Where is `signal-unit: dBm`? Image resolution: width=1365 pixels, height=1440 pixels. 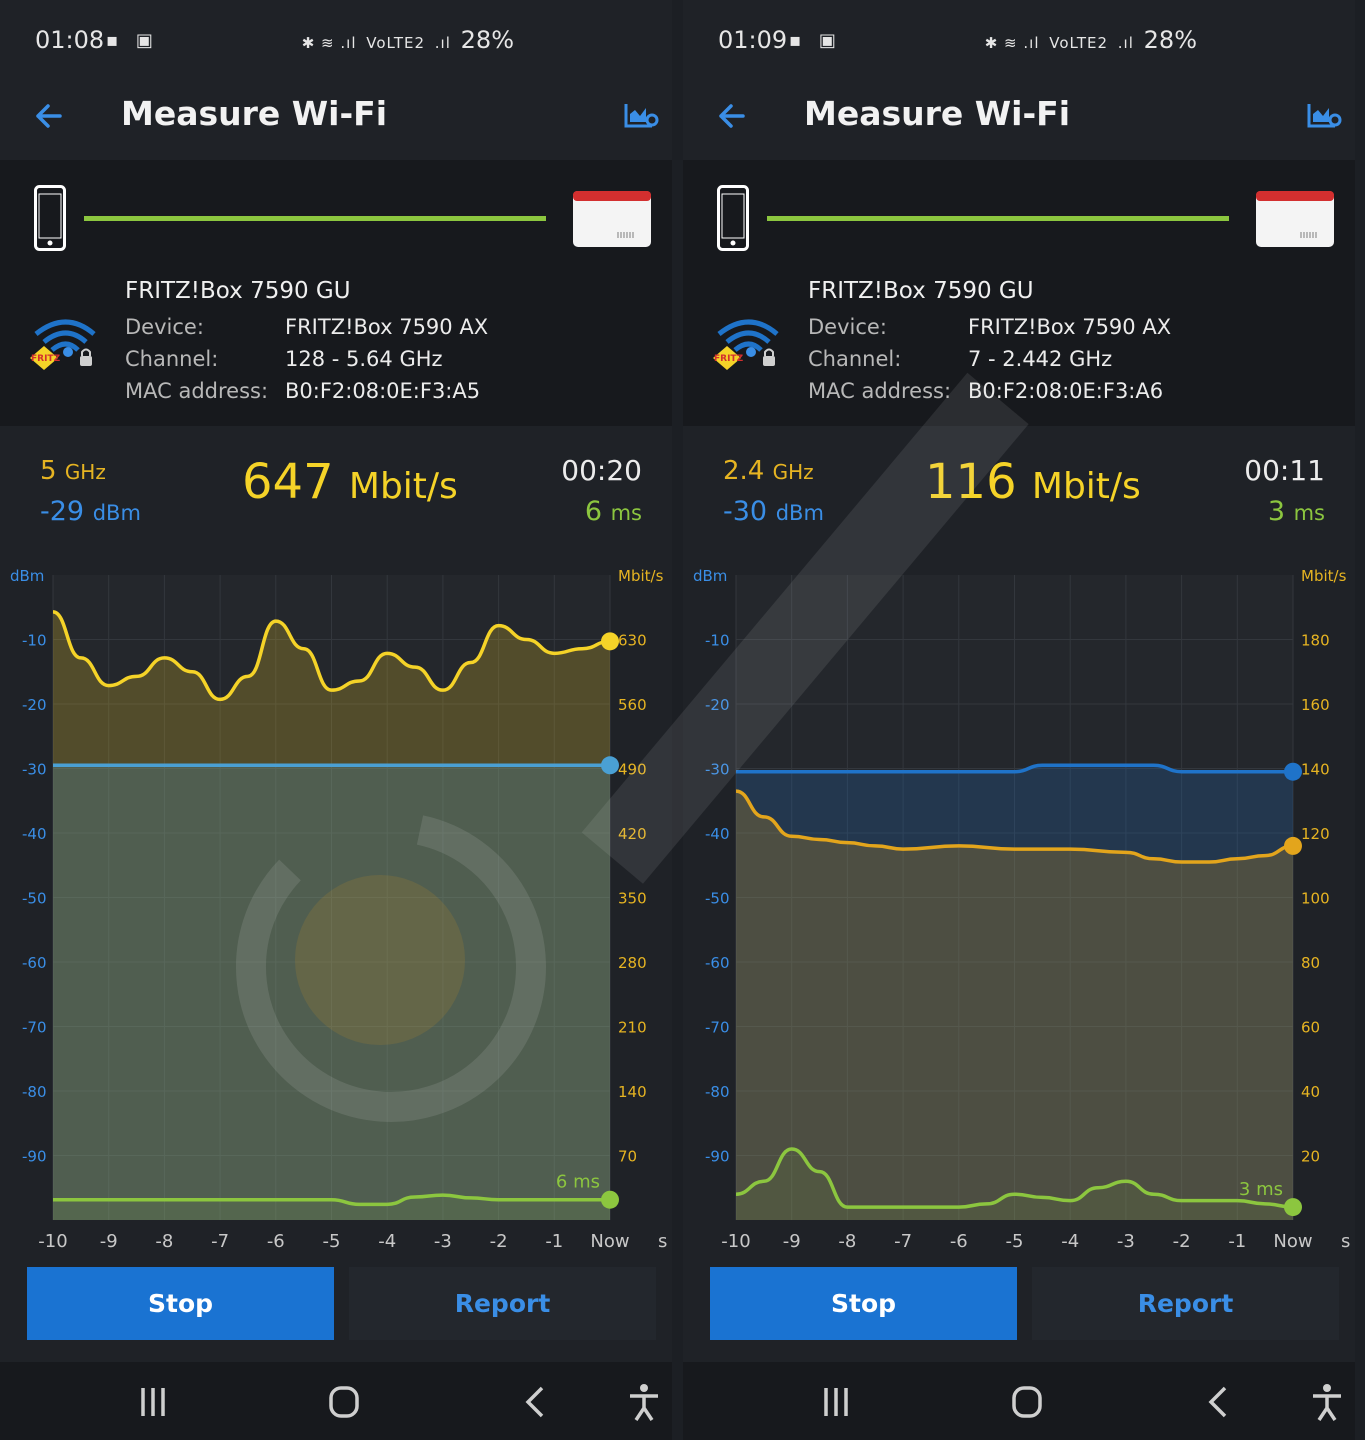
signal-unit: dBm is located at coordinates (116, 513).